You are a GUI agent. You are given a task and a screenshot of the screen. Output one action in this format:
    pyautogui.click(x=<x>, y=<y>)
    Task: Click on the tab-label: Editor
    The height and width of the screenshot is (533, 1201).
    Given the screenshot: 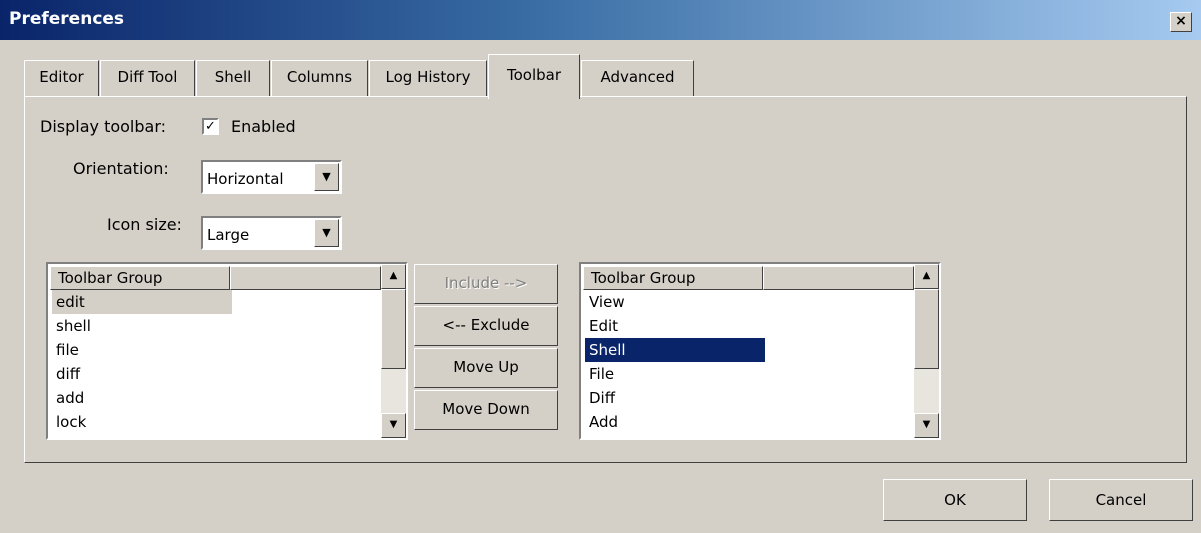 What is the action you would take?
    pyautogui.click(x=61, y=77)
    